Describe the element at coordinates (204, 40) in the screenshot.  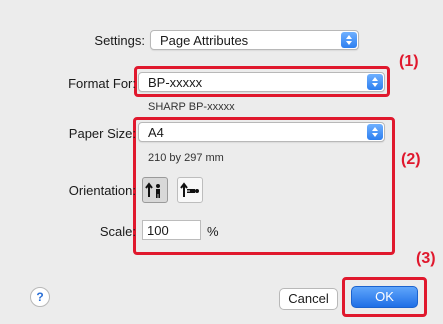
I see `settings-value: Page Attributes` at that location.